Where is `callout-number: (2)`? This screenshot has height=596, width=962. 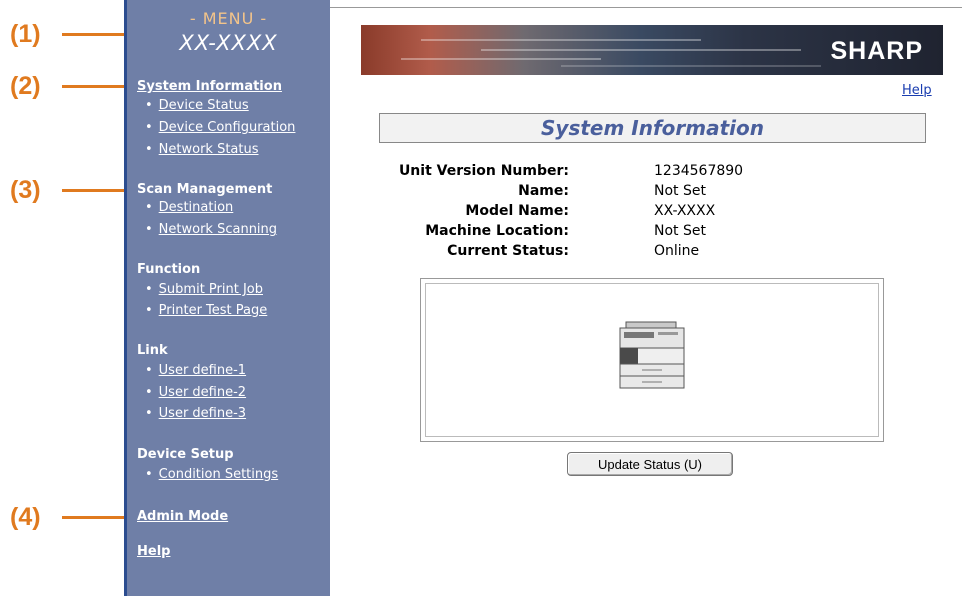 callout-number: (2) is located at coordinates (25, 86).